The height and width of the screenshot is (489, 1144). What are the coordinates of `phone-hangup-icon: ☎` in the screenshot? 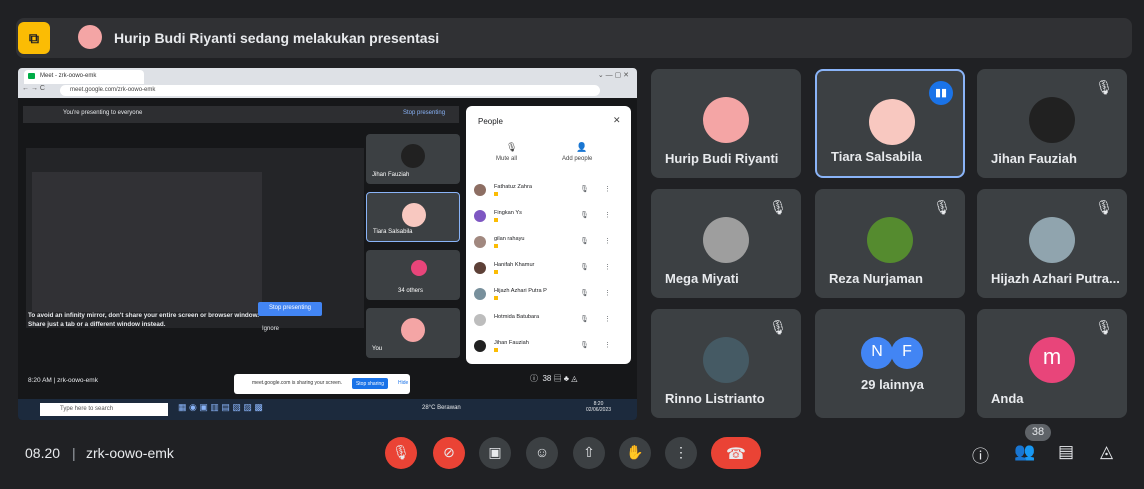 It's located at (736, 454).